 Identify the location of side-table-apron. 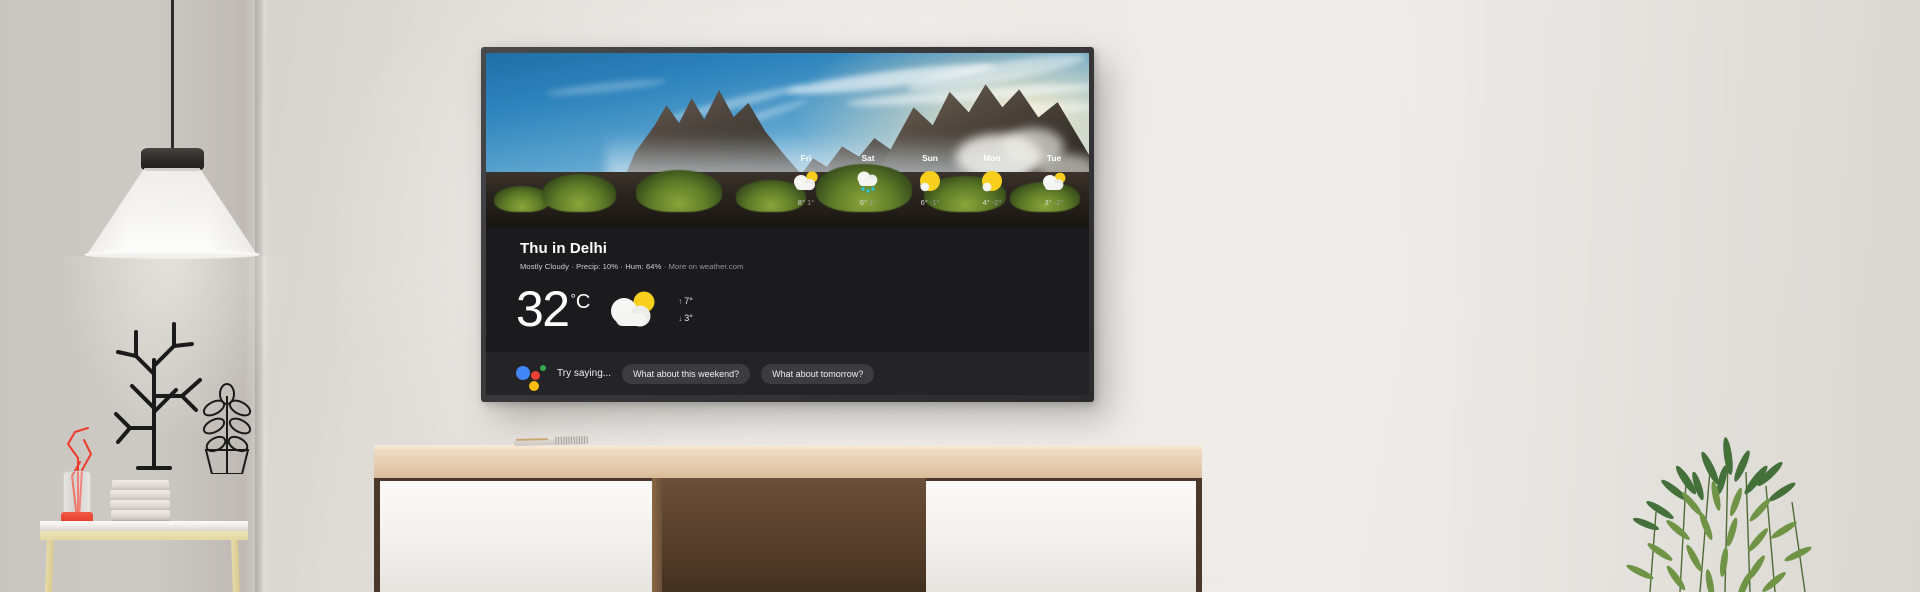
(144, 535).